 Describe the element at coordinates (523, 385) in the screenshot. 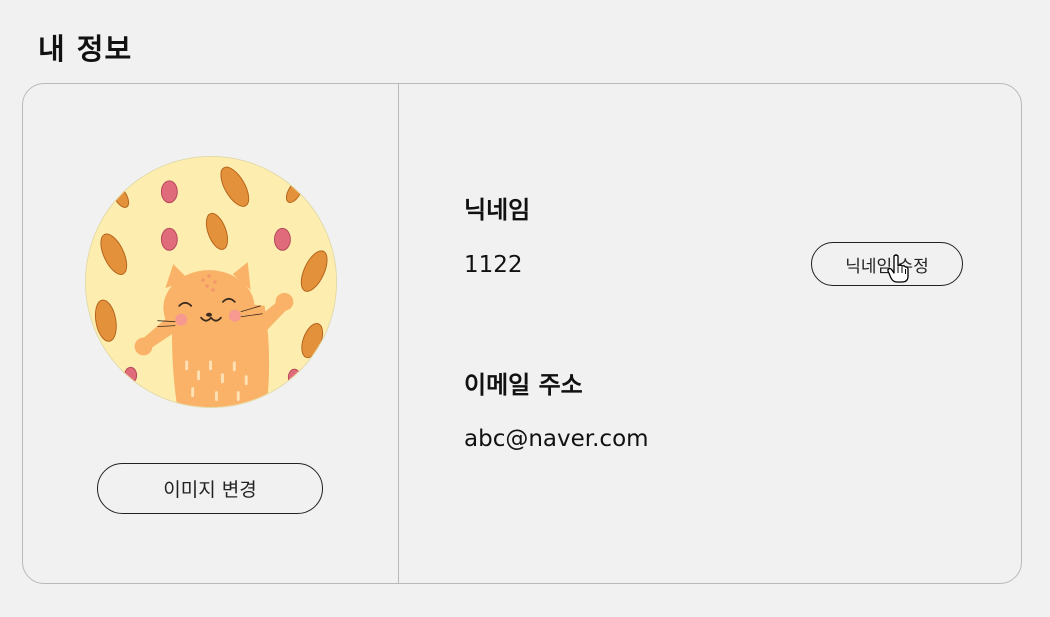

I see `email-label: 이메일 주소` at that location.